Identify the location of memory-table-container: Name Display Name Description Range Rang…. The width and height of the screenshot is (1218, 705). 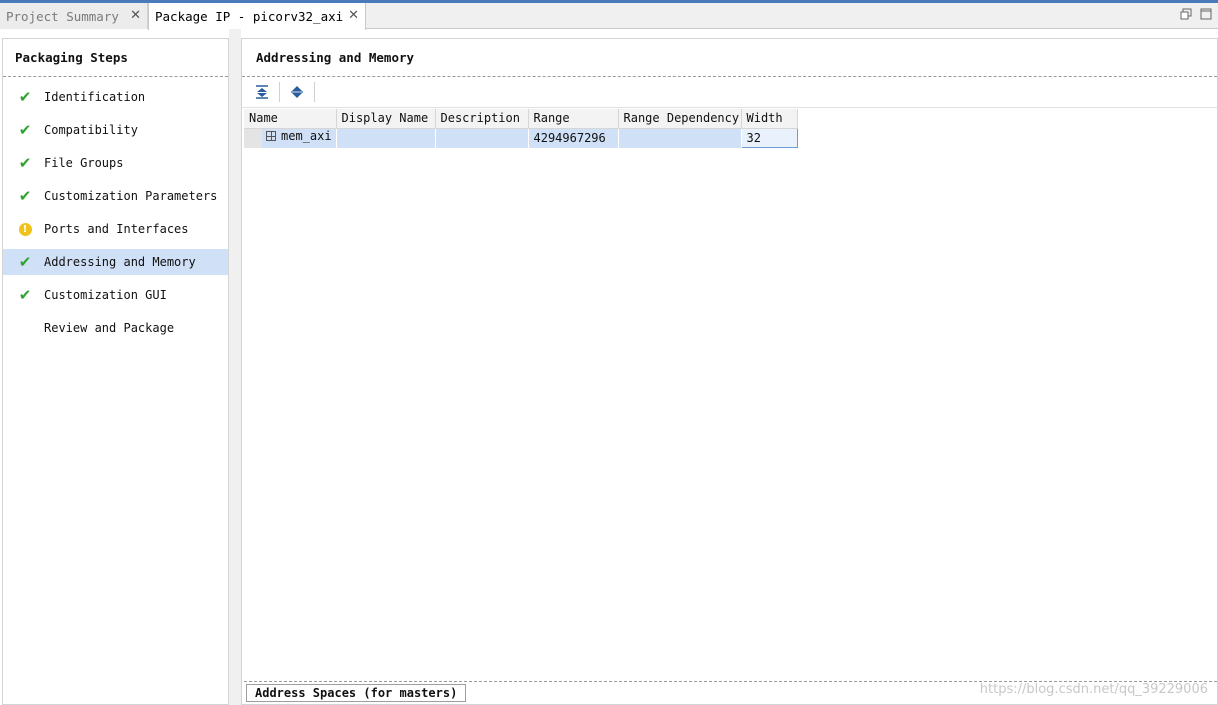
(730, 128).